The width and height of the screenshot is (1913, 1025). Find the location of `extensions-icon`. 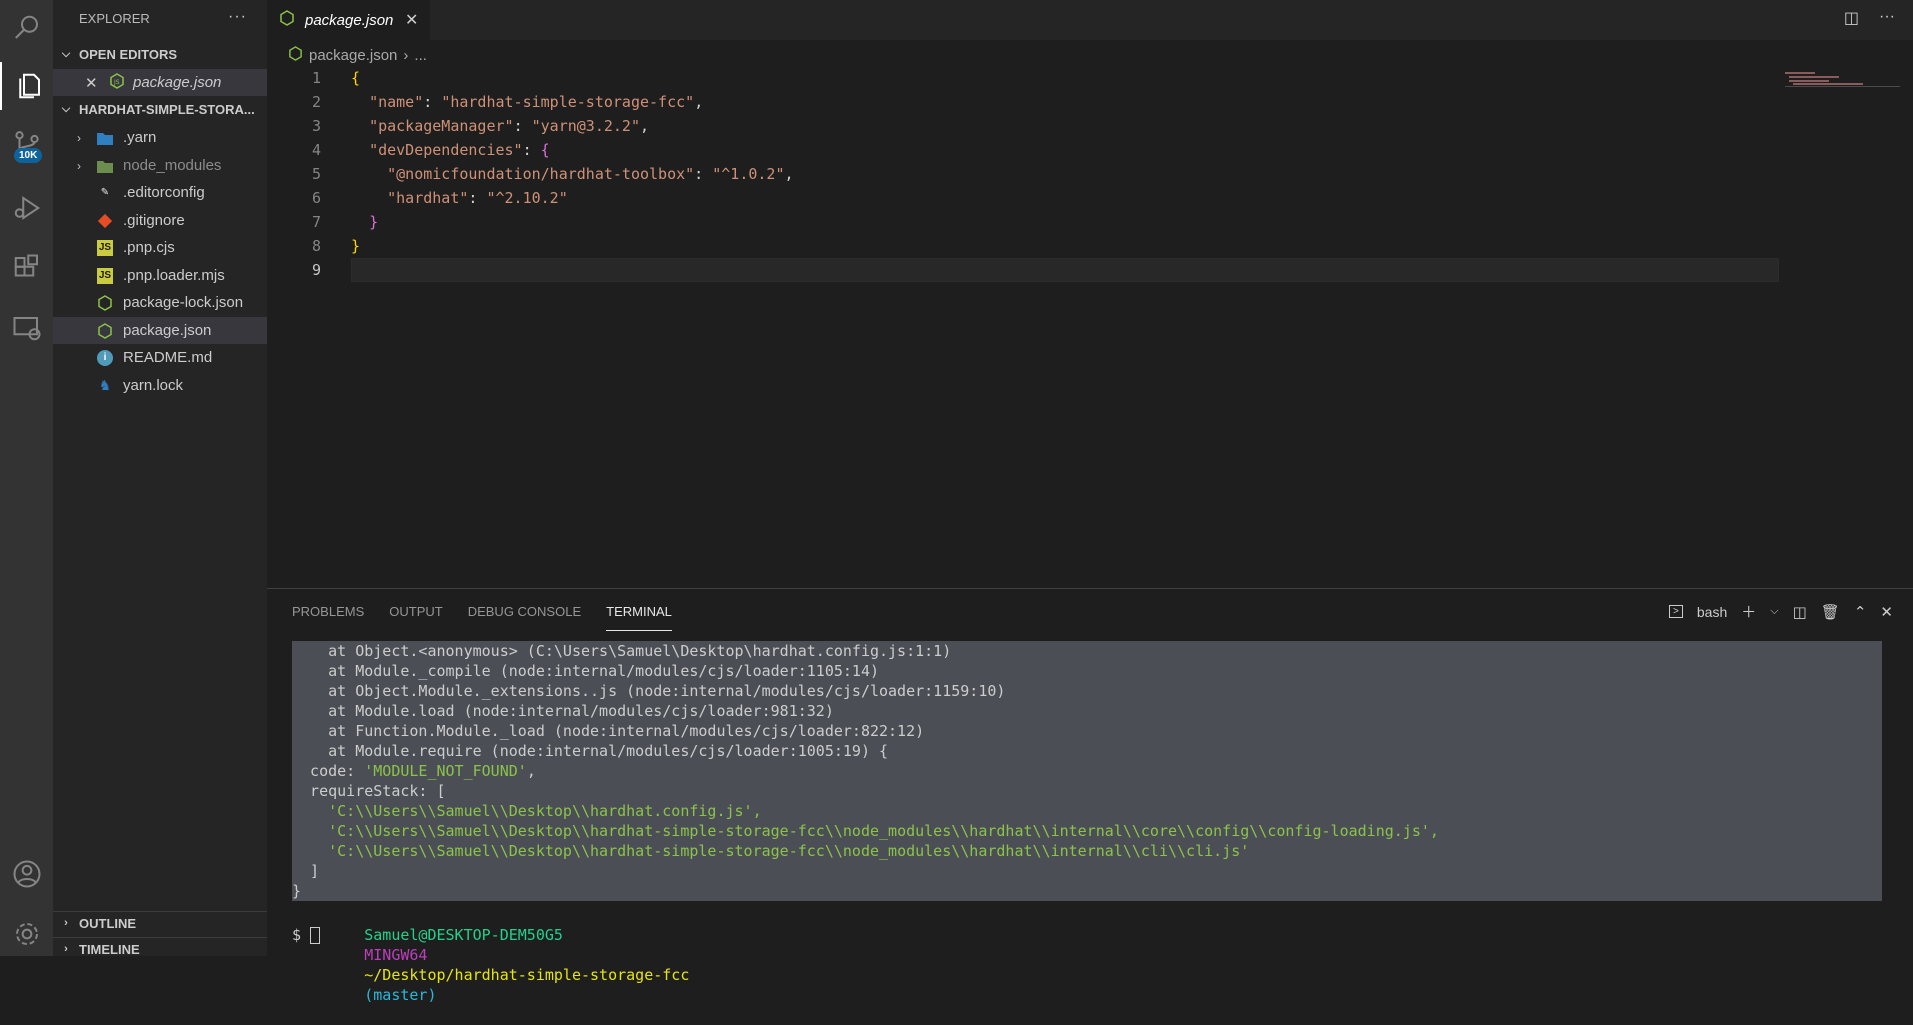

extensions-icon is located at coordinates (26, 268).